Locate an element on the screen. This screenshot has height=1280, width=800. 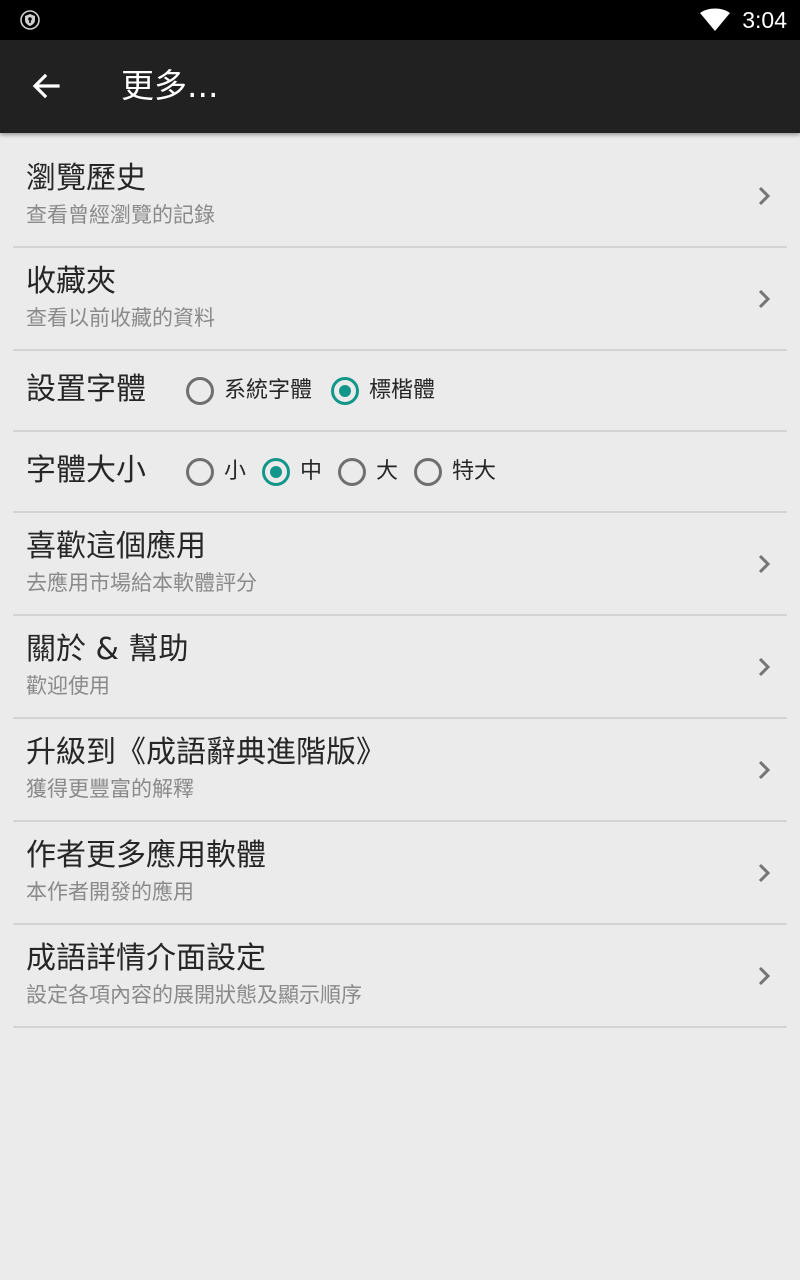
menu-item-title: 關於 & 幫助 is located at coordinates (107, 649).